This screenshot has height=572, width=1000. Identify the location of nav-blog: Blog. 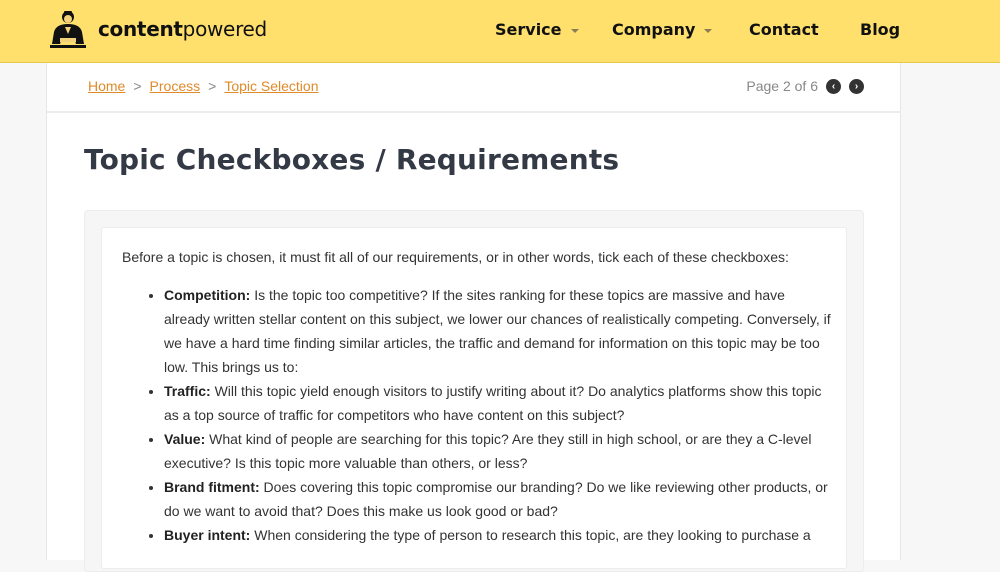
(880, 29).